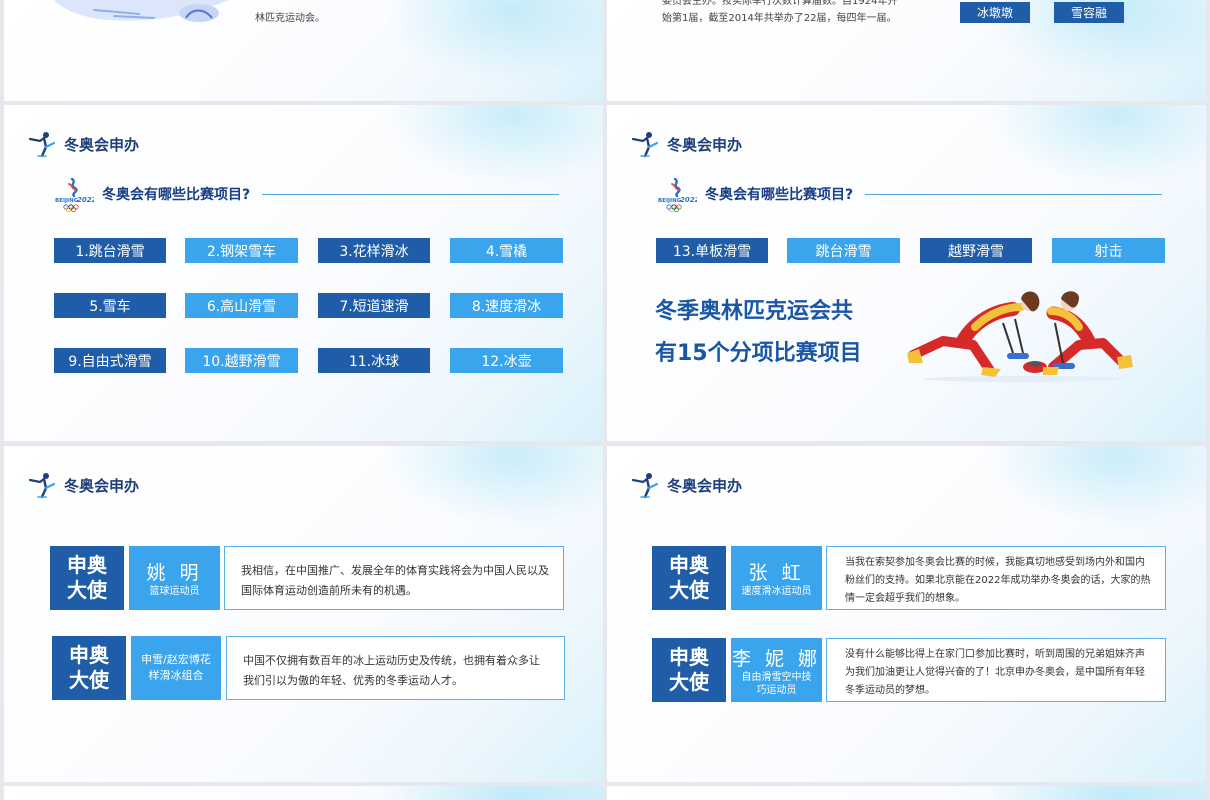 This screenshot has height=800, width=1210. I want to click on intro-text-fragment: 林匹克运动会。, so click(290, 18).